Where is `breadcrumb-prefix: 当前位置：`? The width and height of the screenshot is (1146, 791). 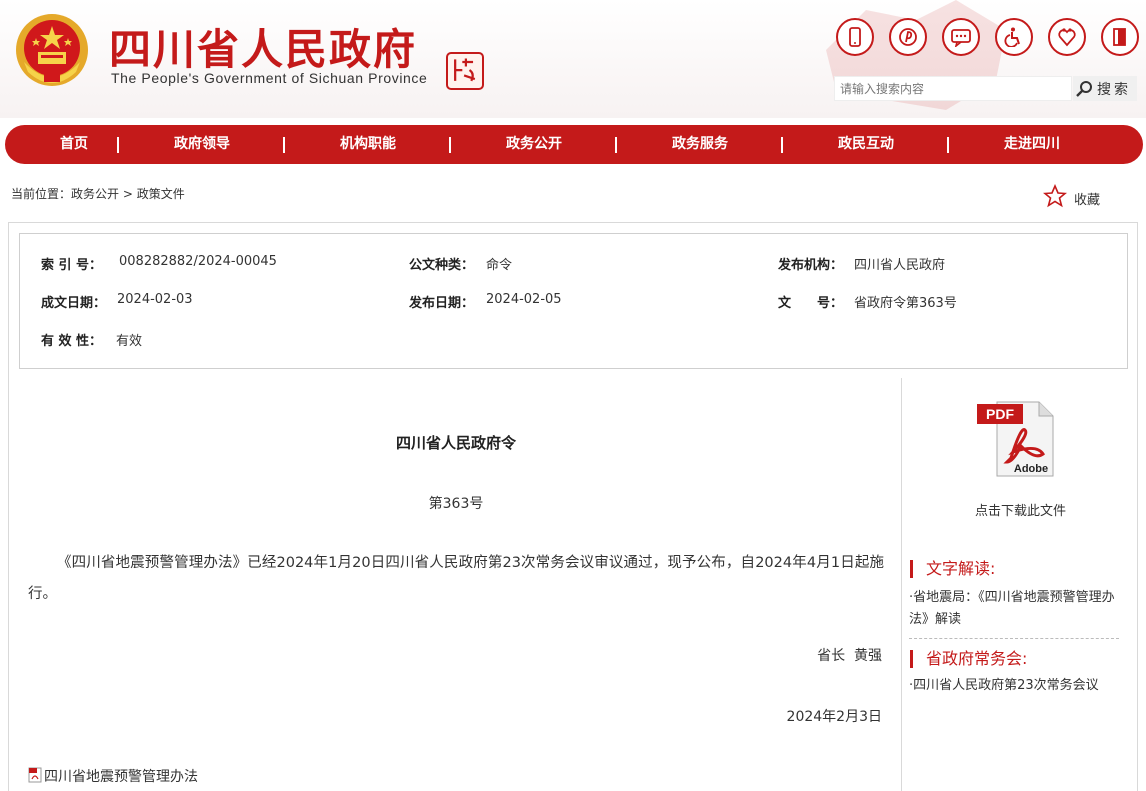
breadcrumb-prefix: 当前位置： is located at coordinates (41, 194).